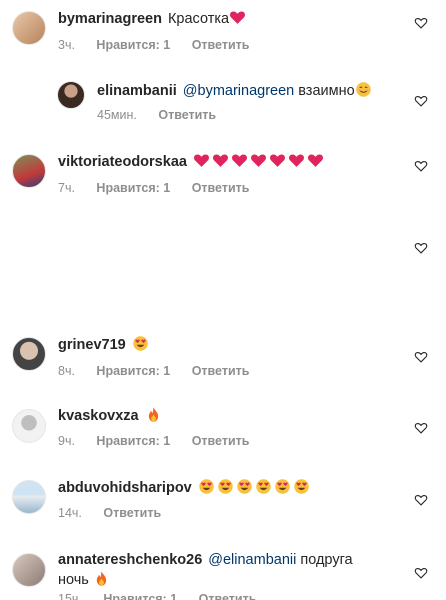 The height and width of the screenshot is (600, 446). What do you see at coordinates (66, 45) in the screenshot?
I see `comment-time: 3ч.` at bounding box center [66, 45].